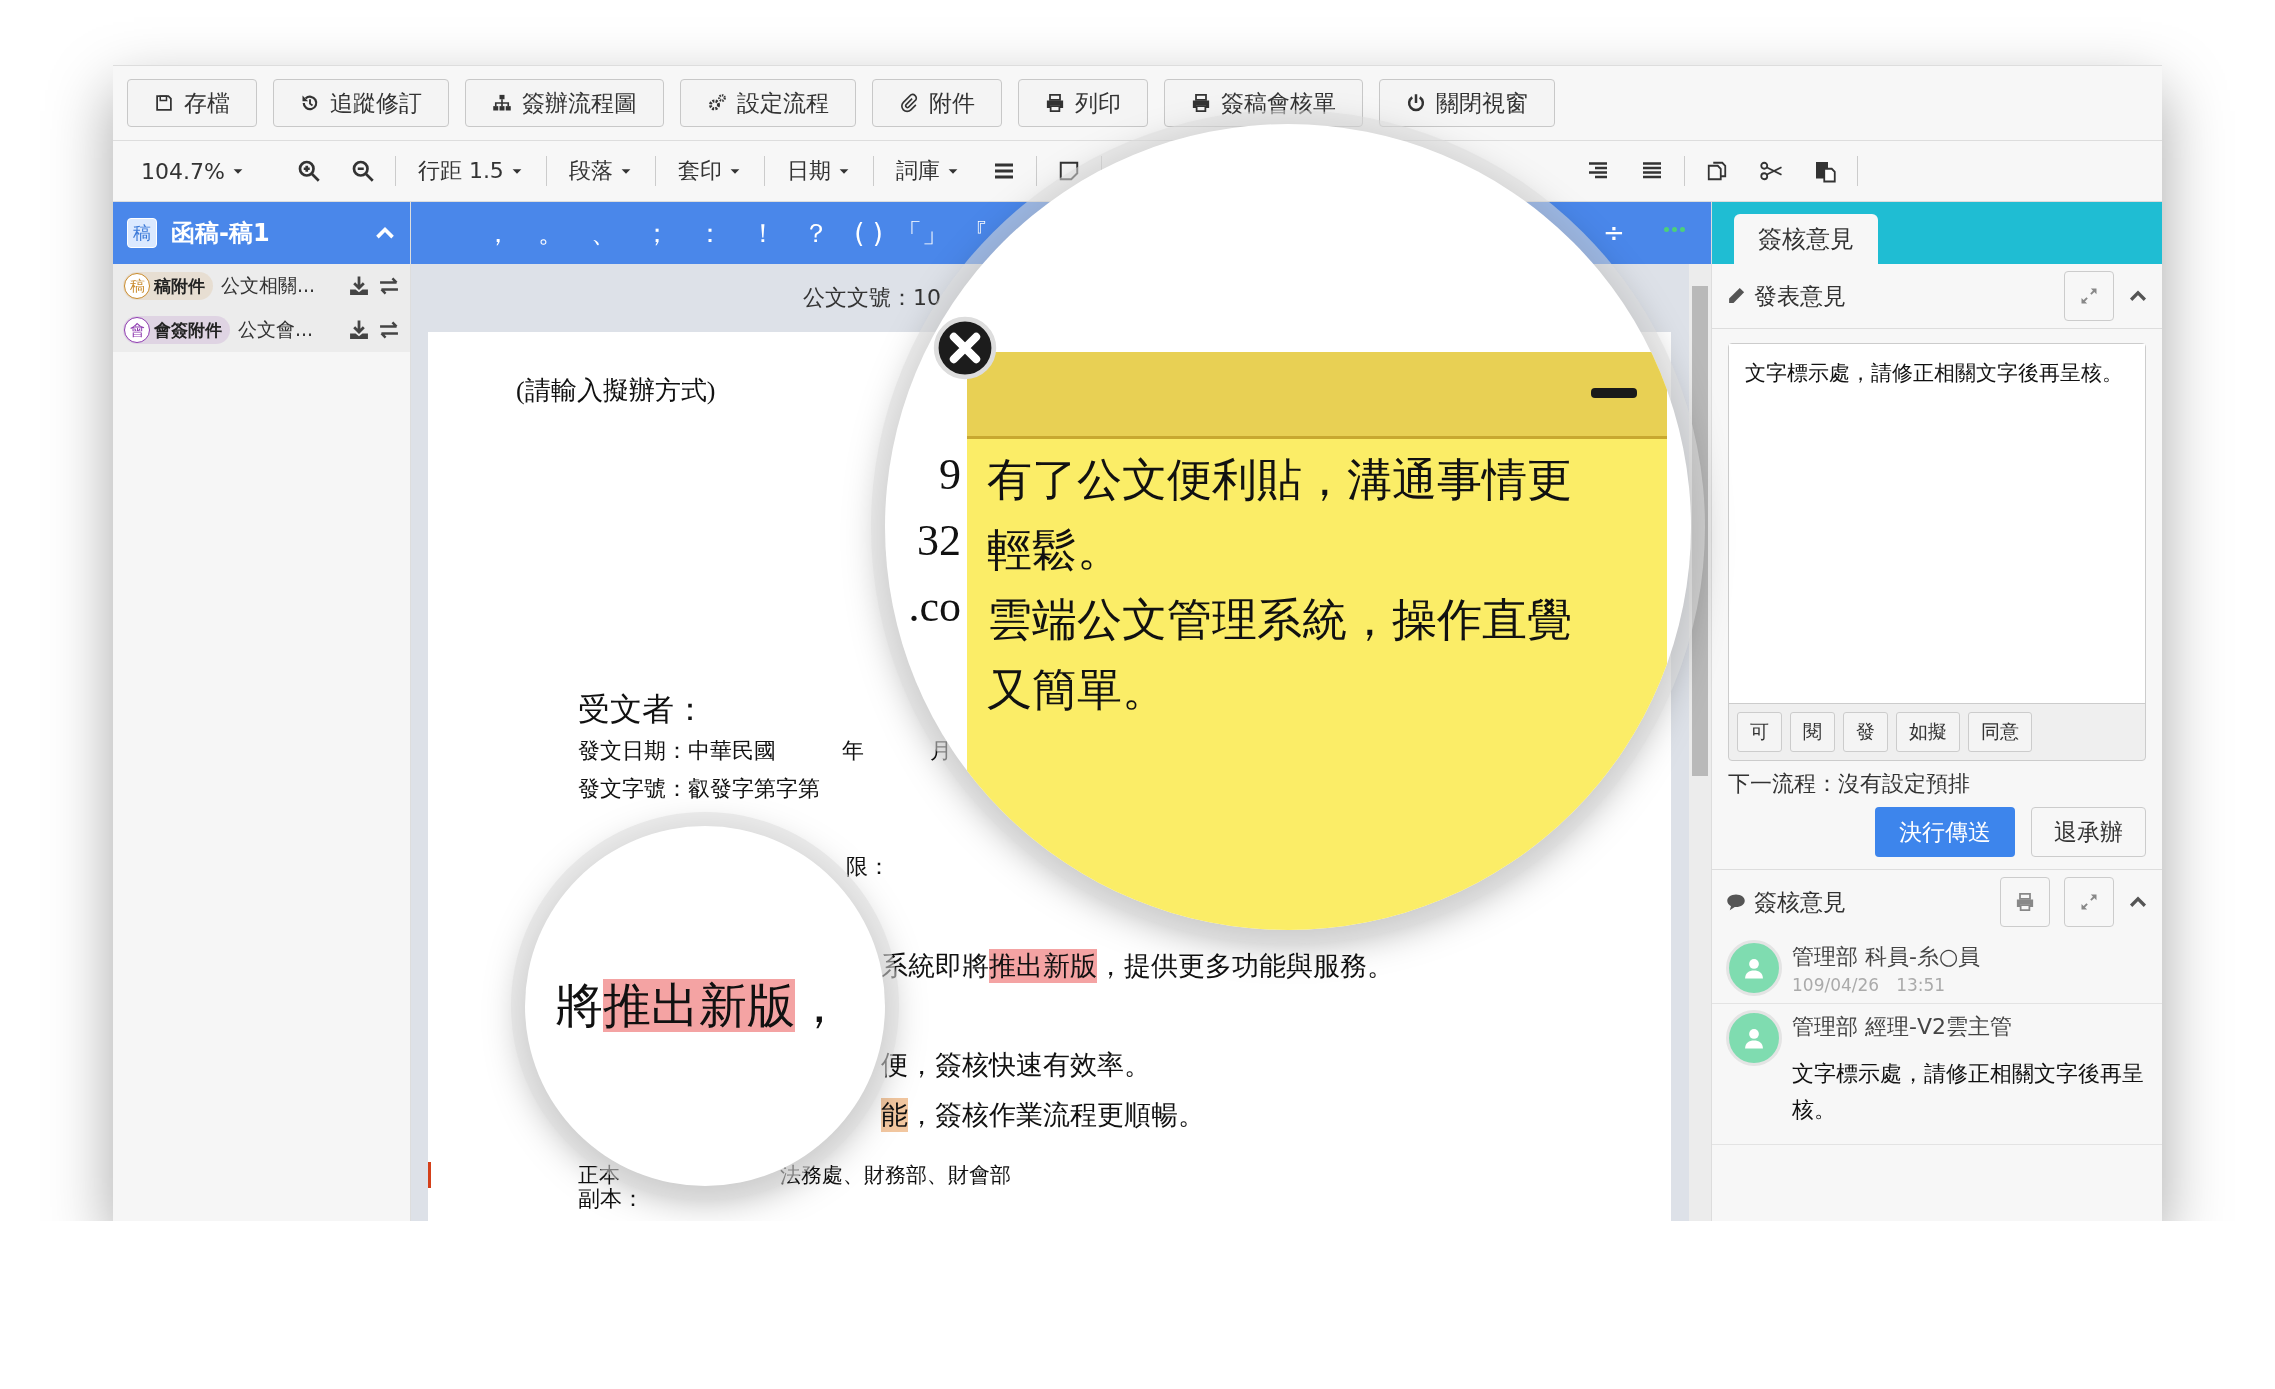  I want to click on dropdown: 段落, so click(600, 171).